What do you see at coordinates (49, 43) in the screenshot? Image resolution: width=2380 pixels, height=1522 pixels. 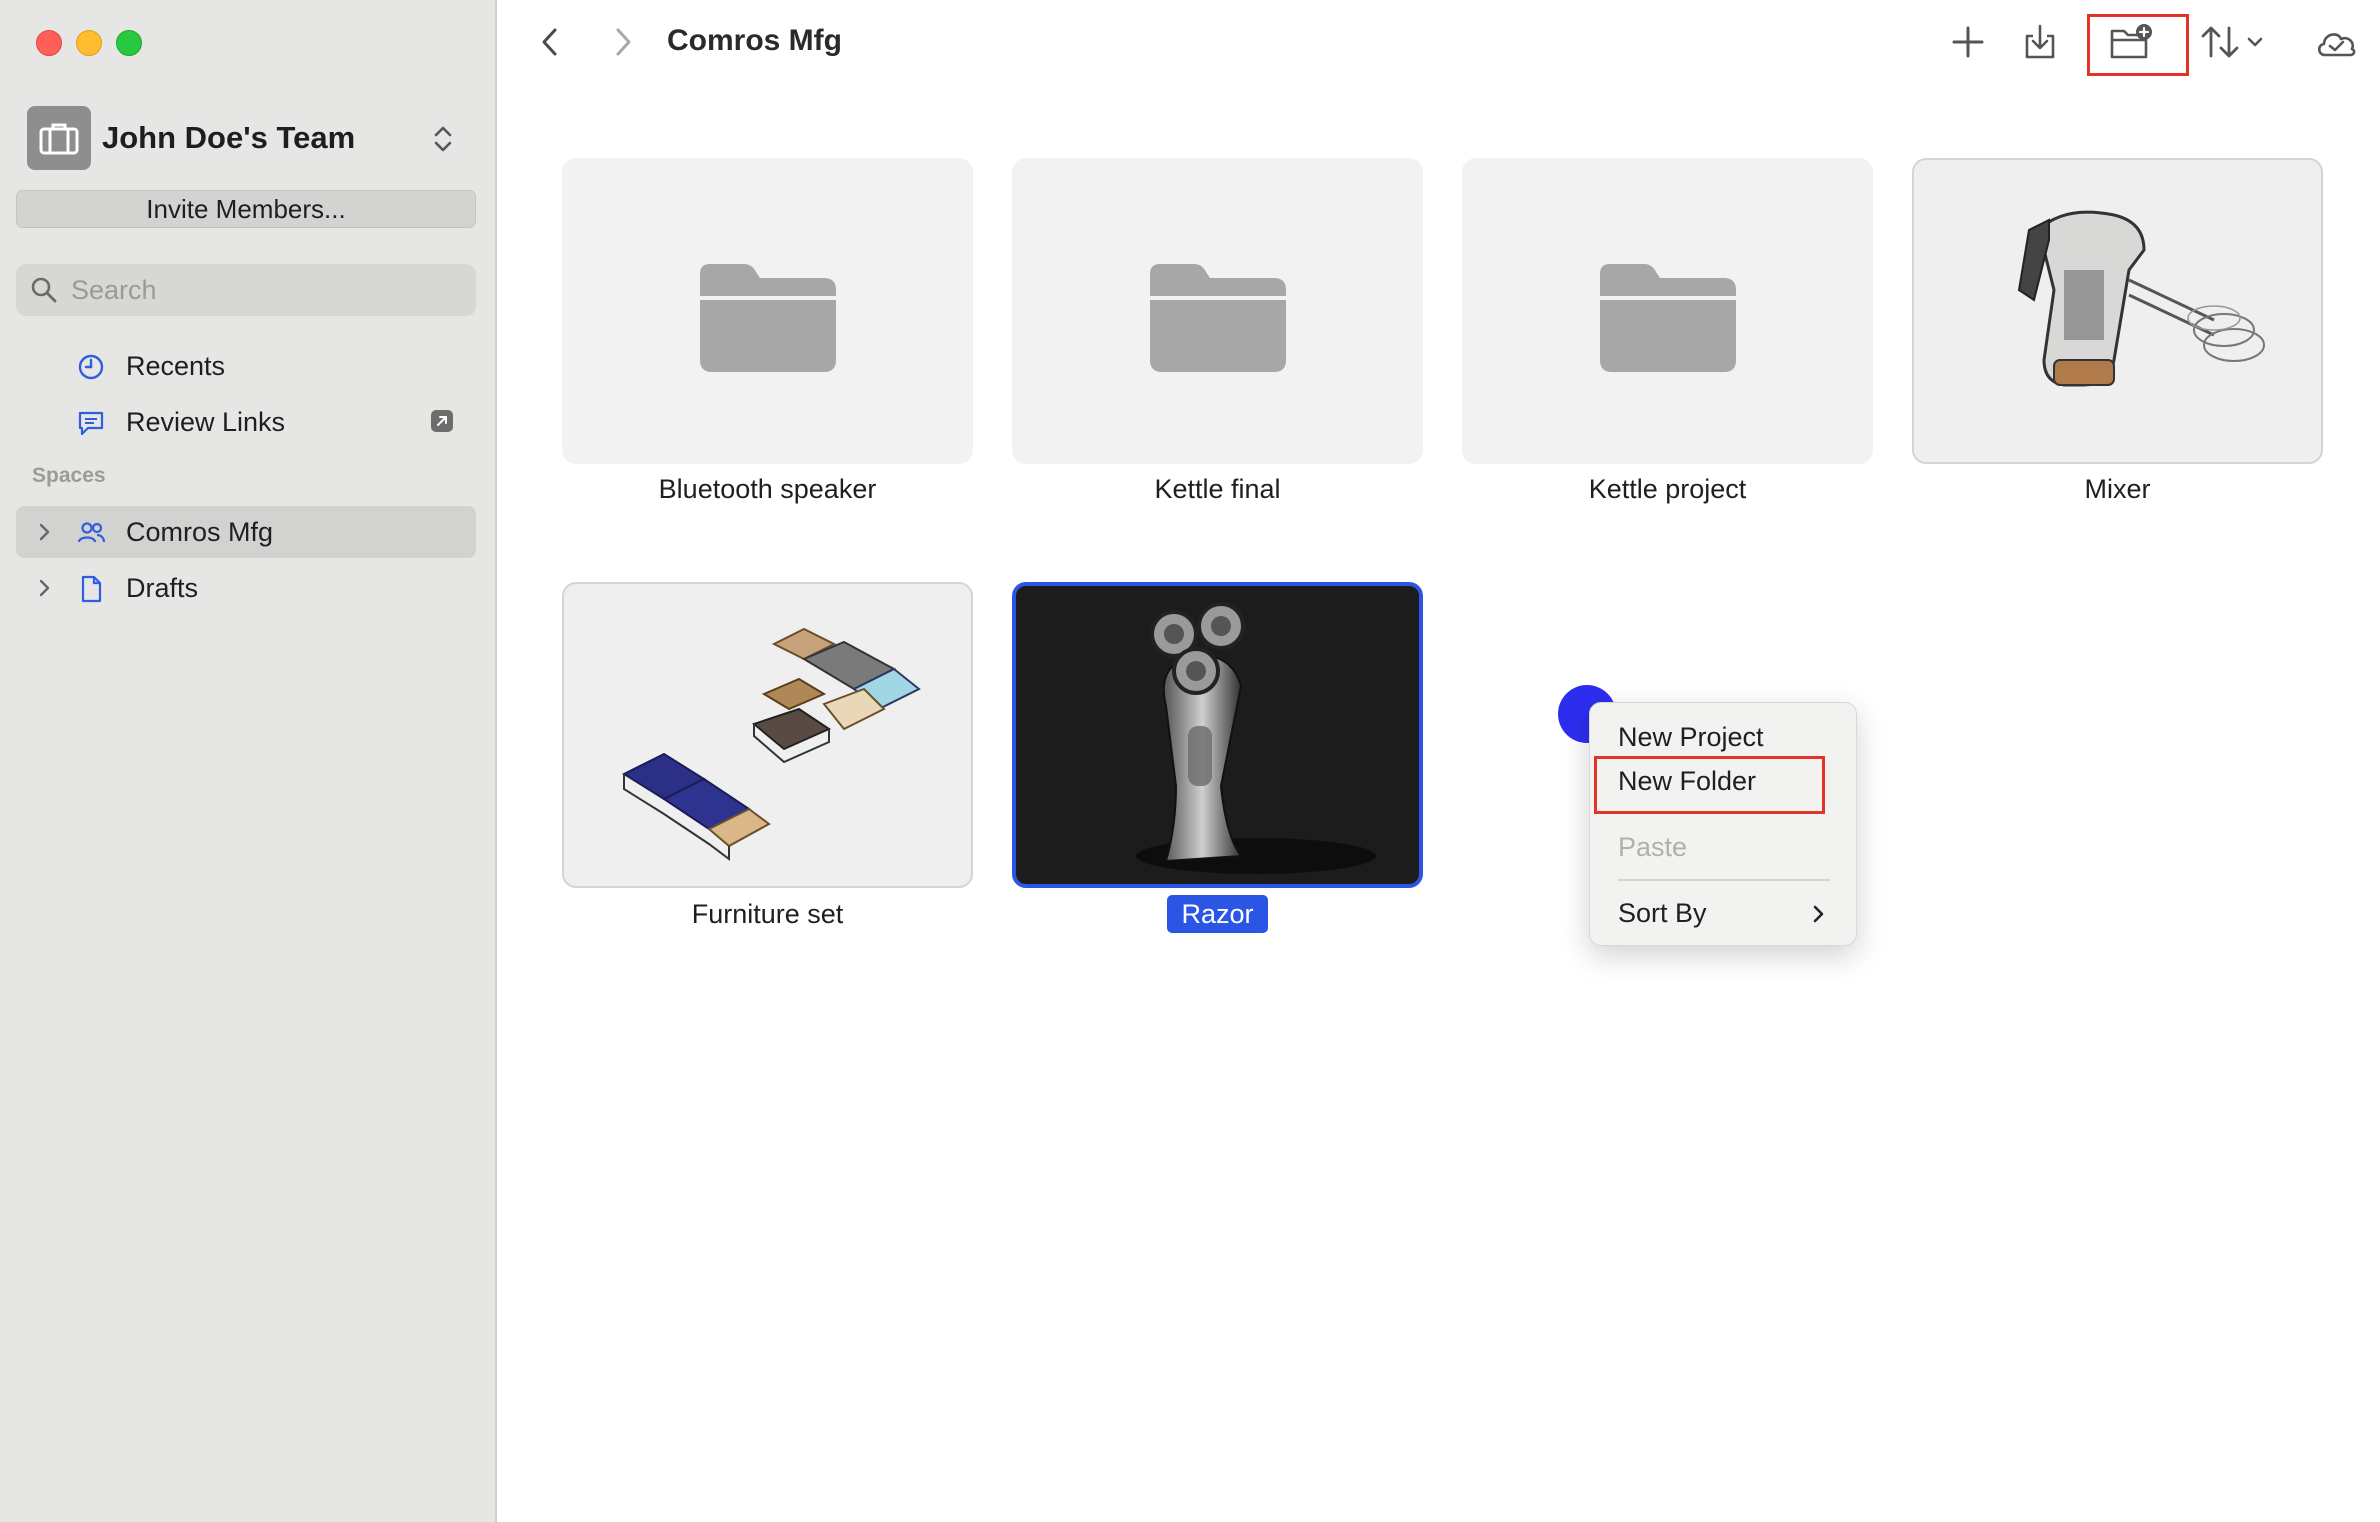 I see `close-window-button` at bounding box center [49, 43].